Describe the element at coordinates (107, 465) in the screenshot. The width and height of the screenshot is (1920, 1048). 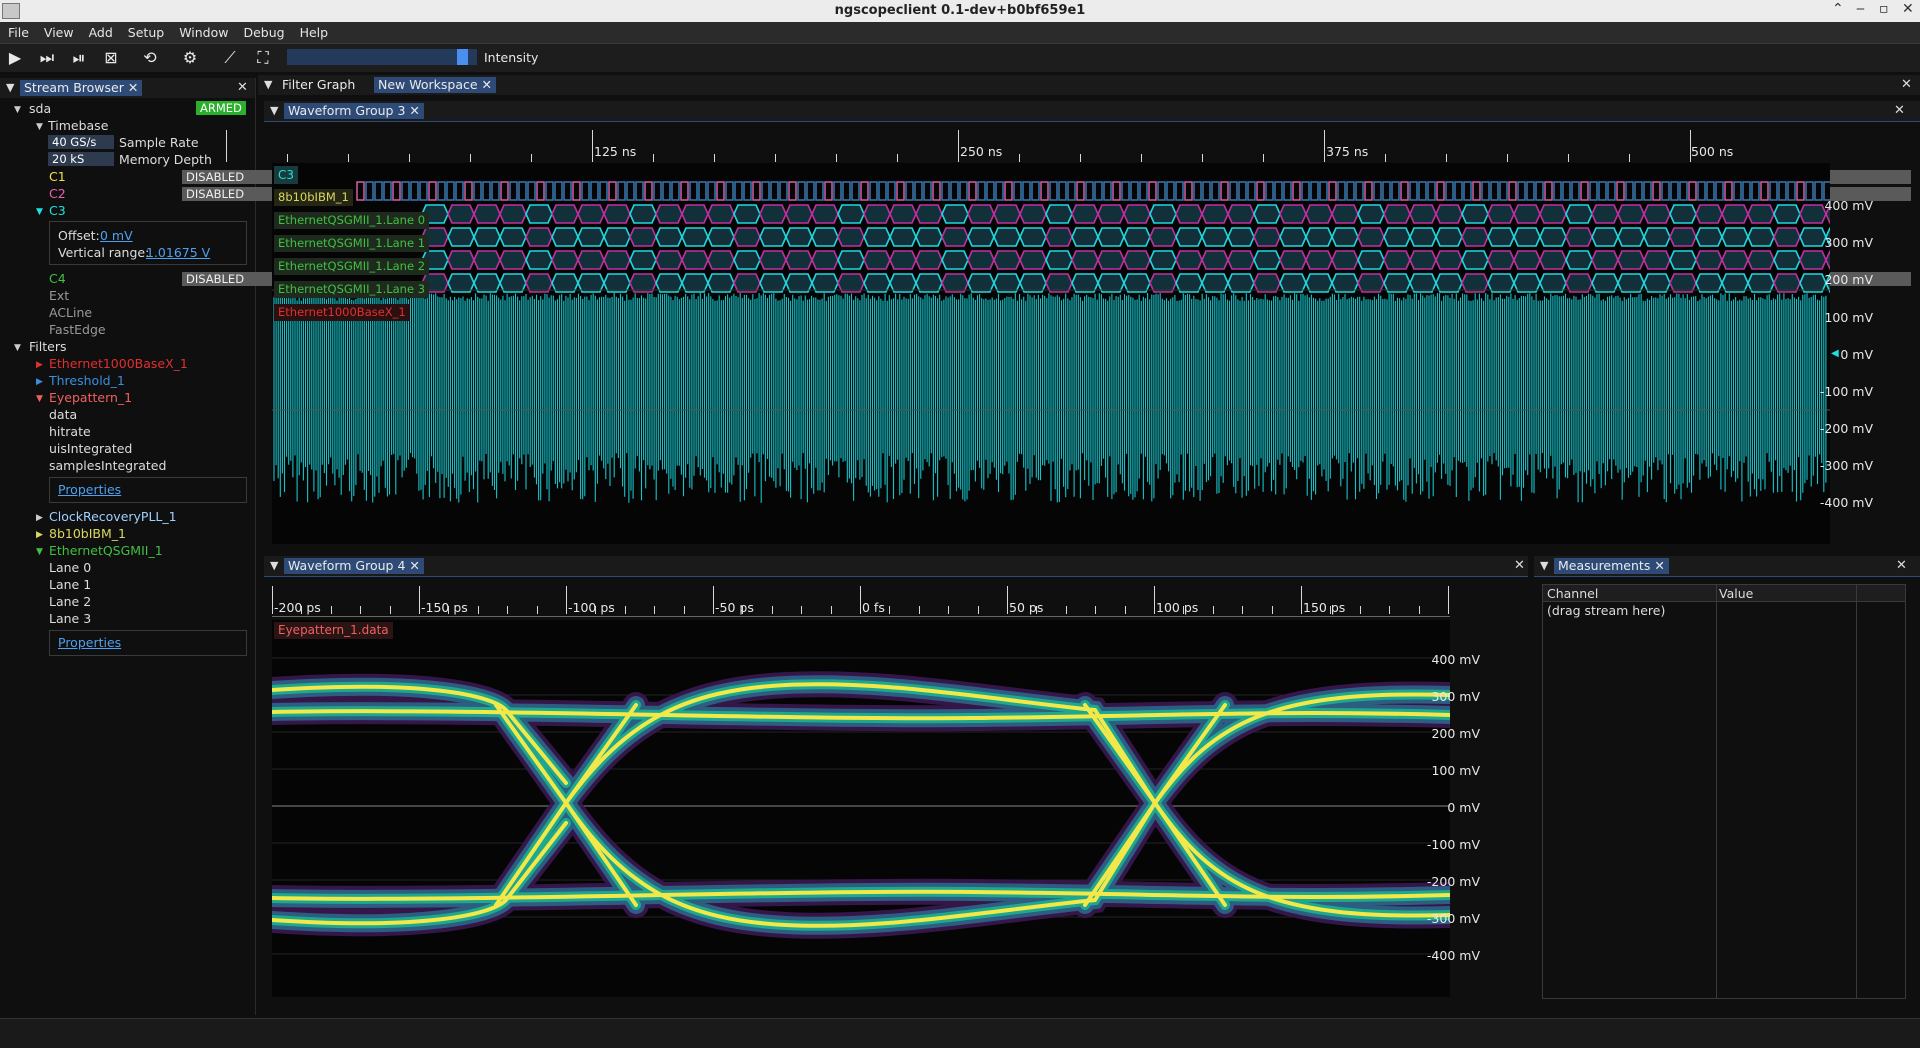
I see `stream-samplesintegrated: samplesIntegrated` at that location.